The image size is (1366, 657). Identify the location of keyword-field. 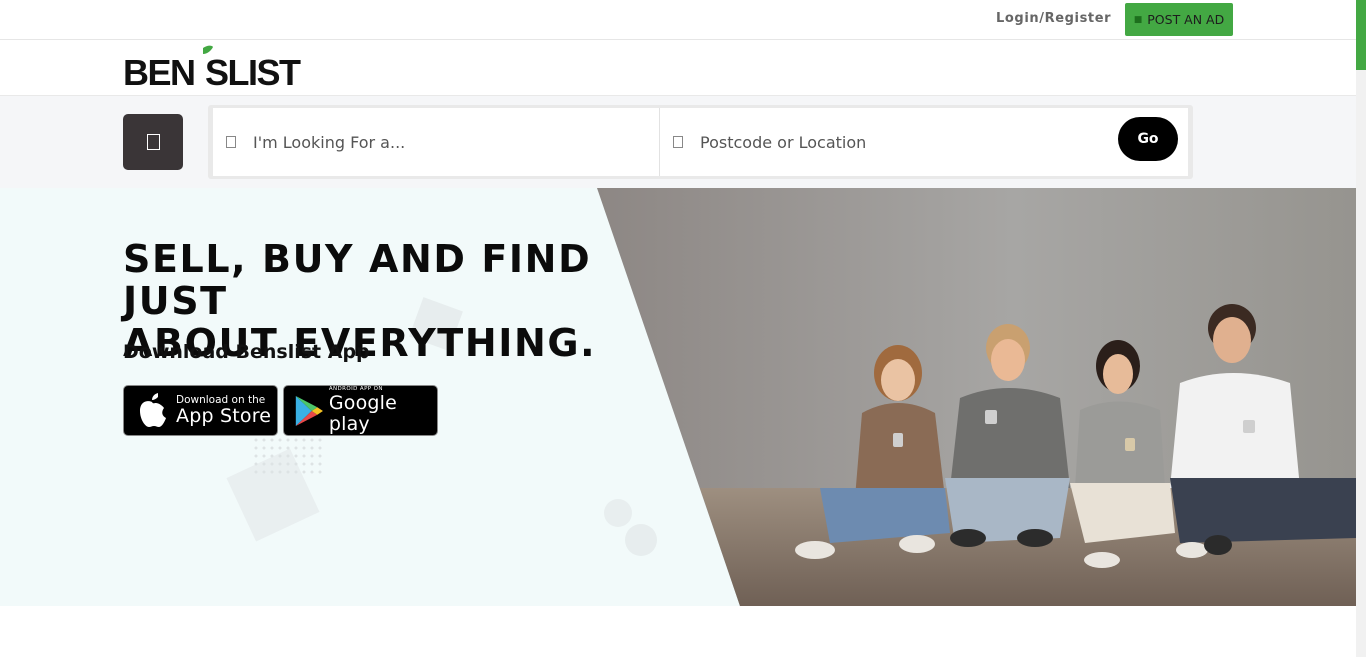
(436, 142).